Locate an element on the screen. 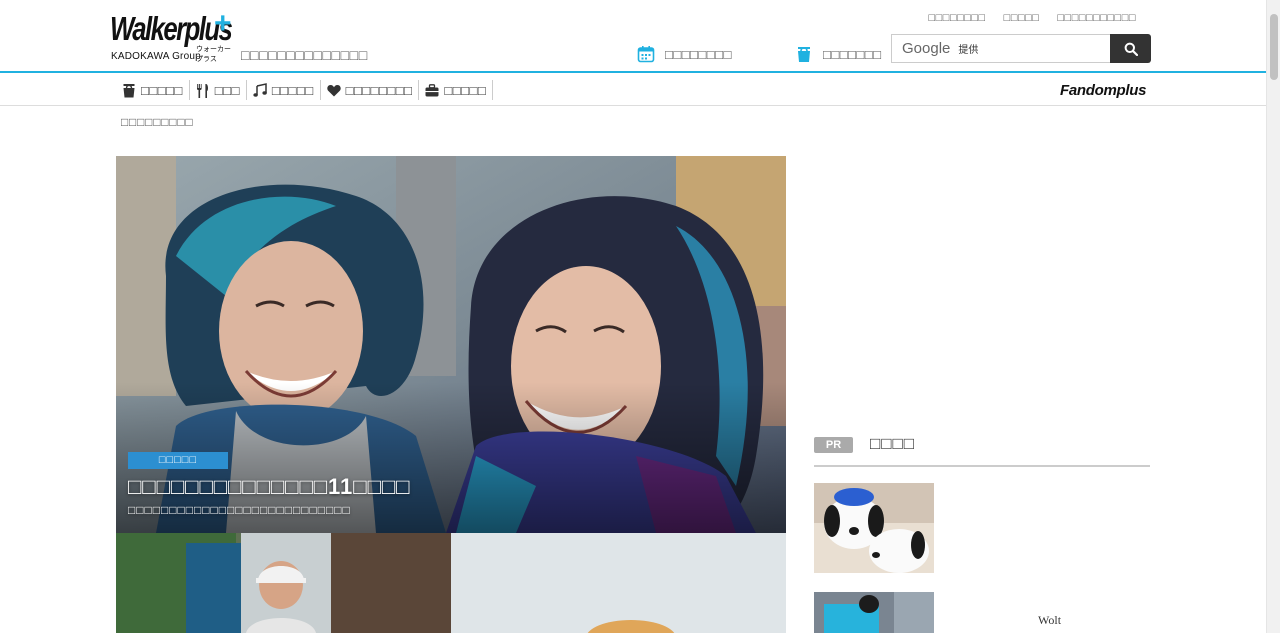  nav-item-travel: □□□□□ is located at coordinates (456, 90).